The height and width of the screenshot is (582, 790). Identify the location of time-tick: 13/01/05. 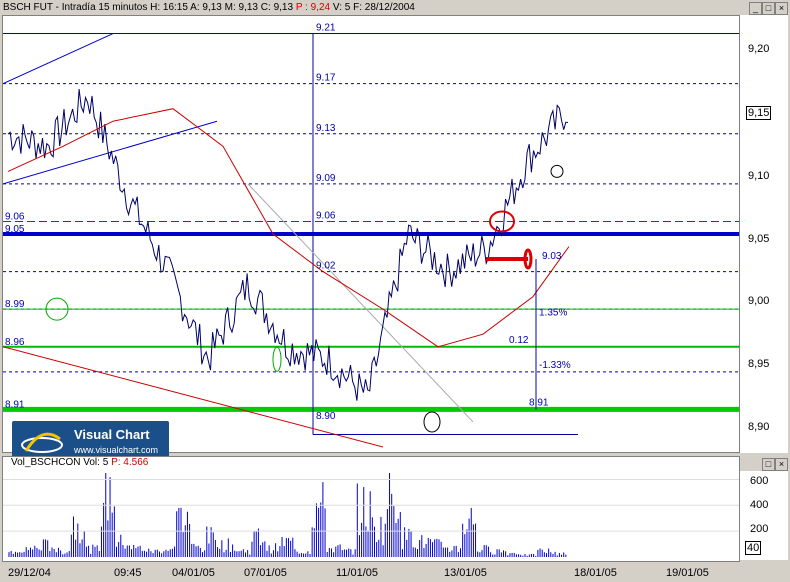
(465, 573).